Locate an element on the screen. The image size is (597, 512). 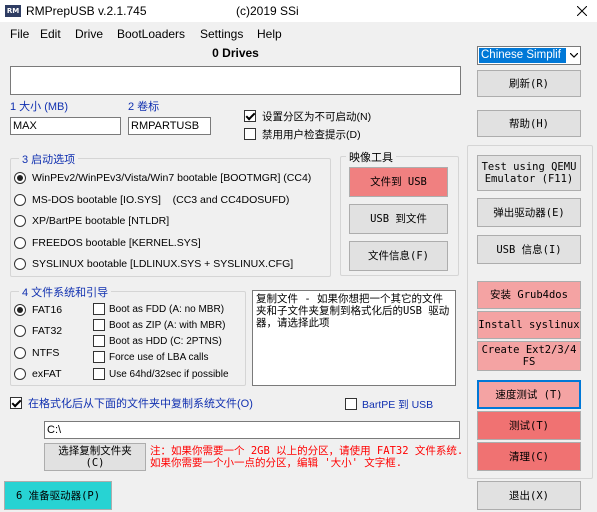
choose-copy-folder-label-line1: 选择复制文件夹 is located at coordinates (95, 451).